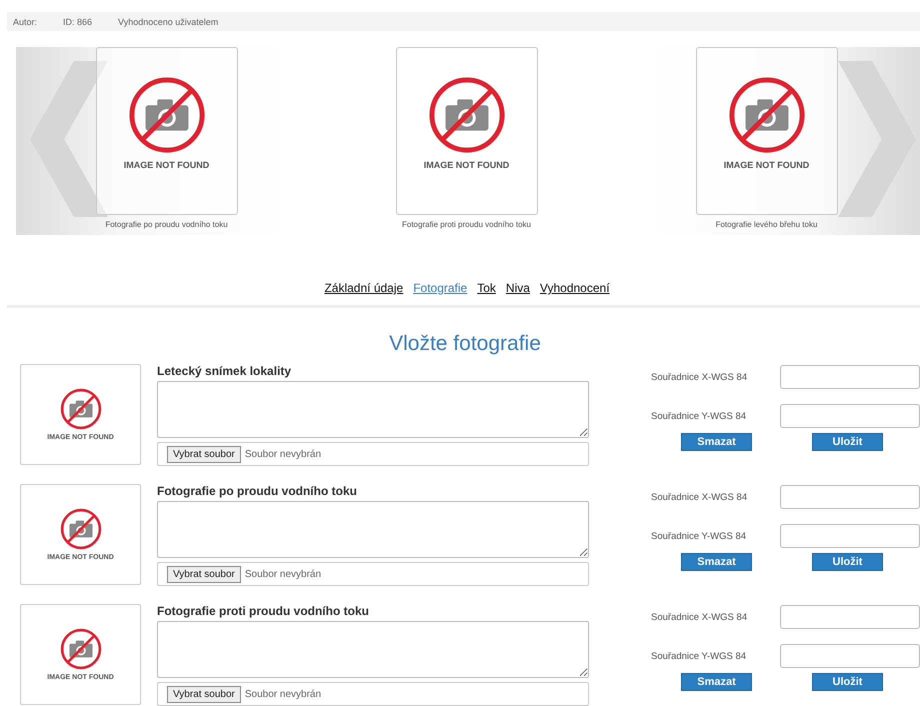 The width and height of the screenshot is (920, 706). What do you see at coordinates (440, 288) in the screenshot?
I see `nav-link: Fotografie` at bounding box center [440, 288].